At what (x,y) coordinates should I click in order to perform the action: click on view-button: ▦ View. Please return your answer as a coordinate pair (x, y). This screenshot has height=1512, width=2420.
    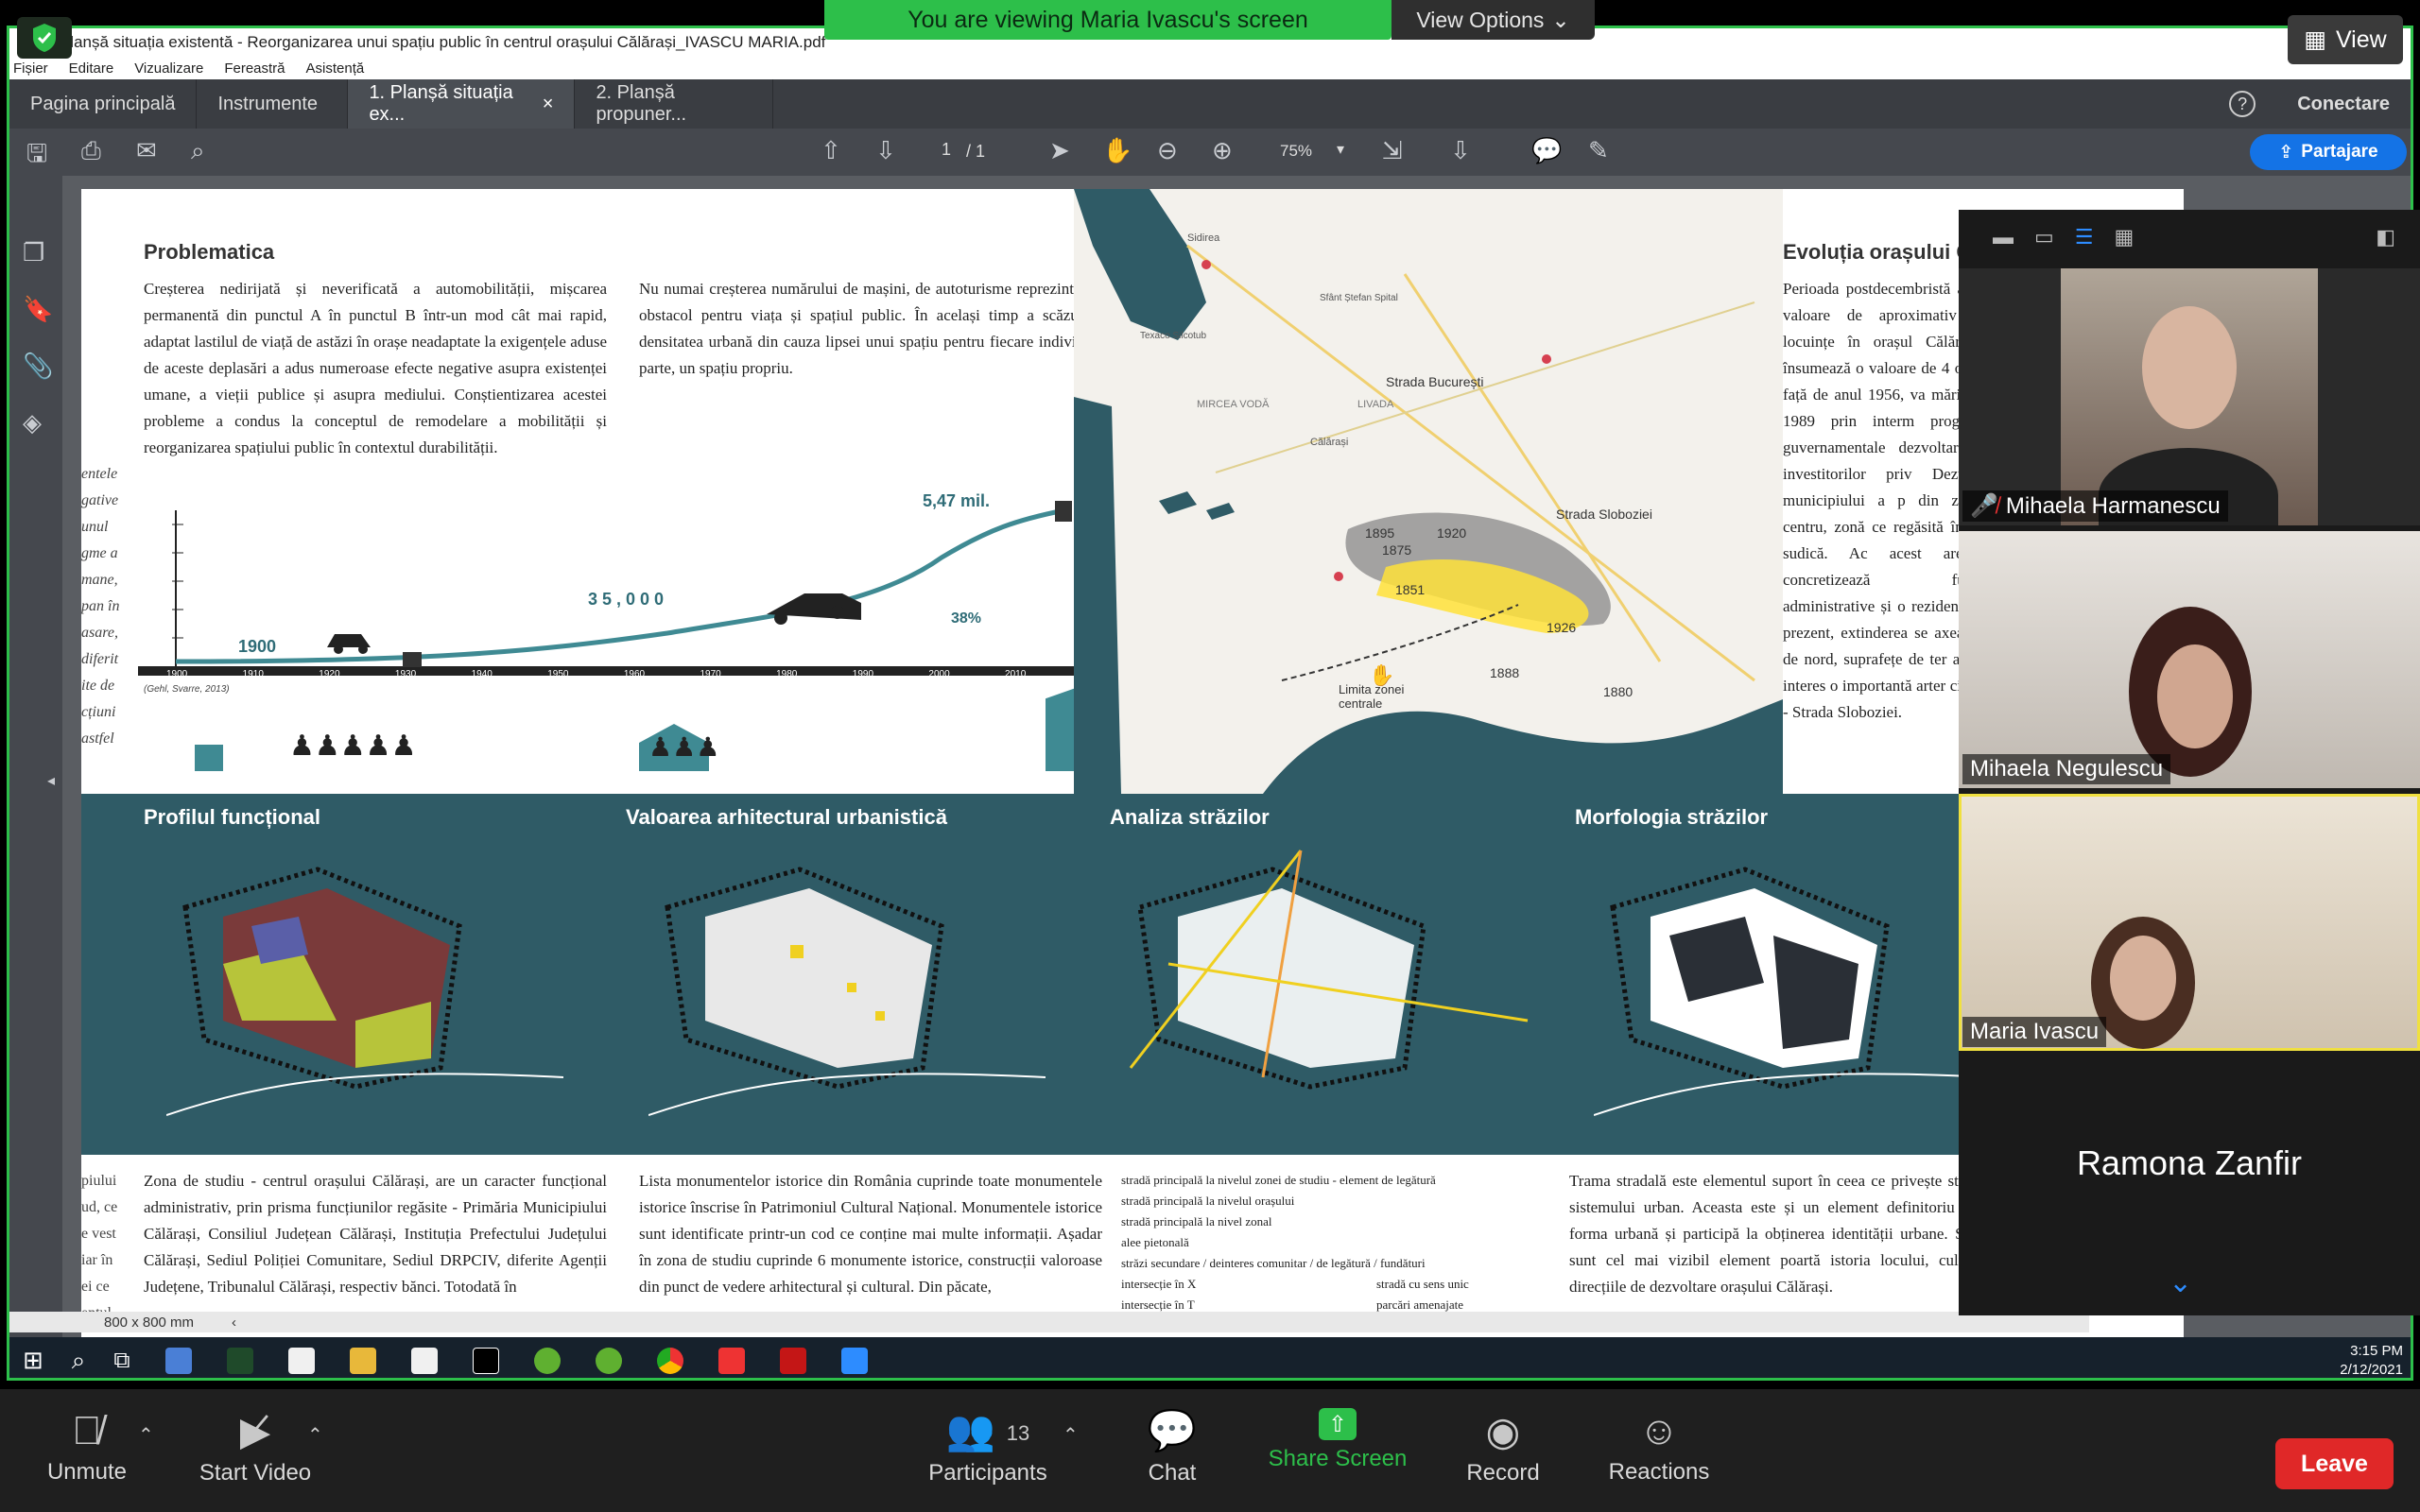
    Looking at the image, I should click on (2345, 39).